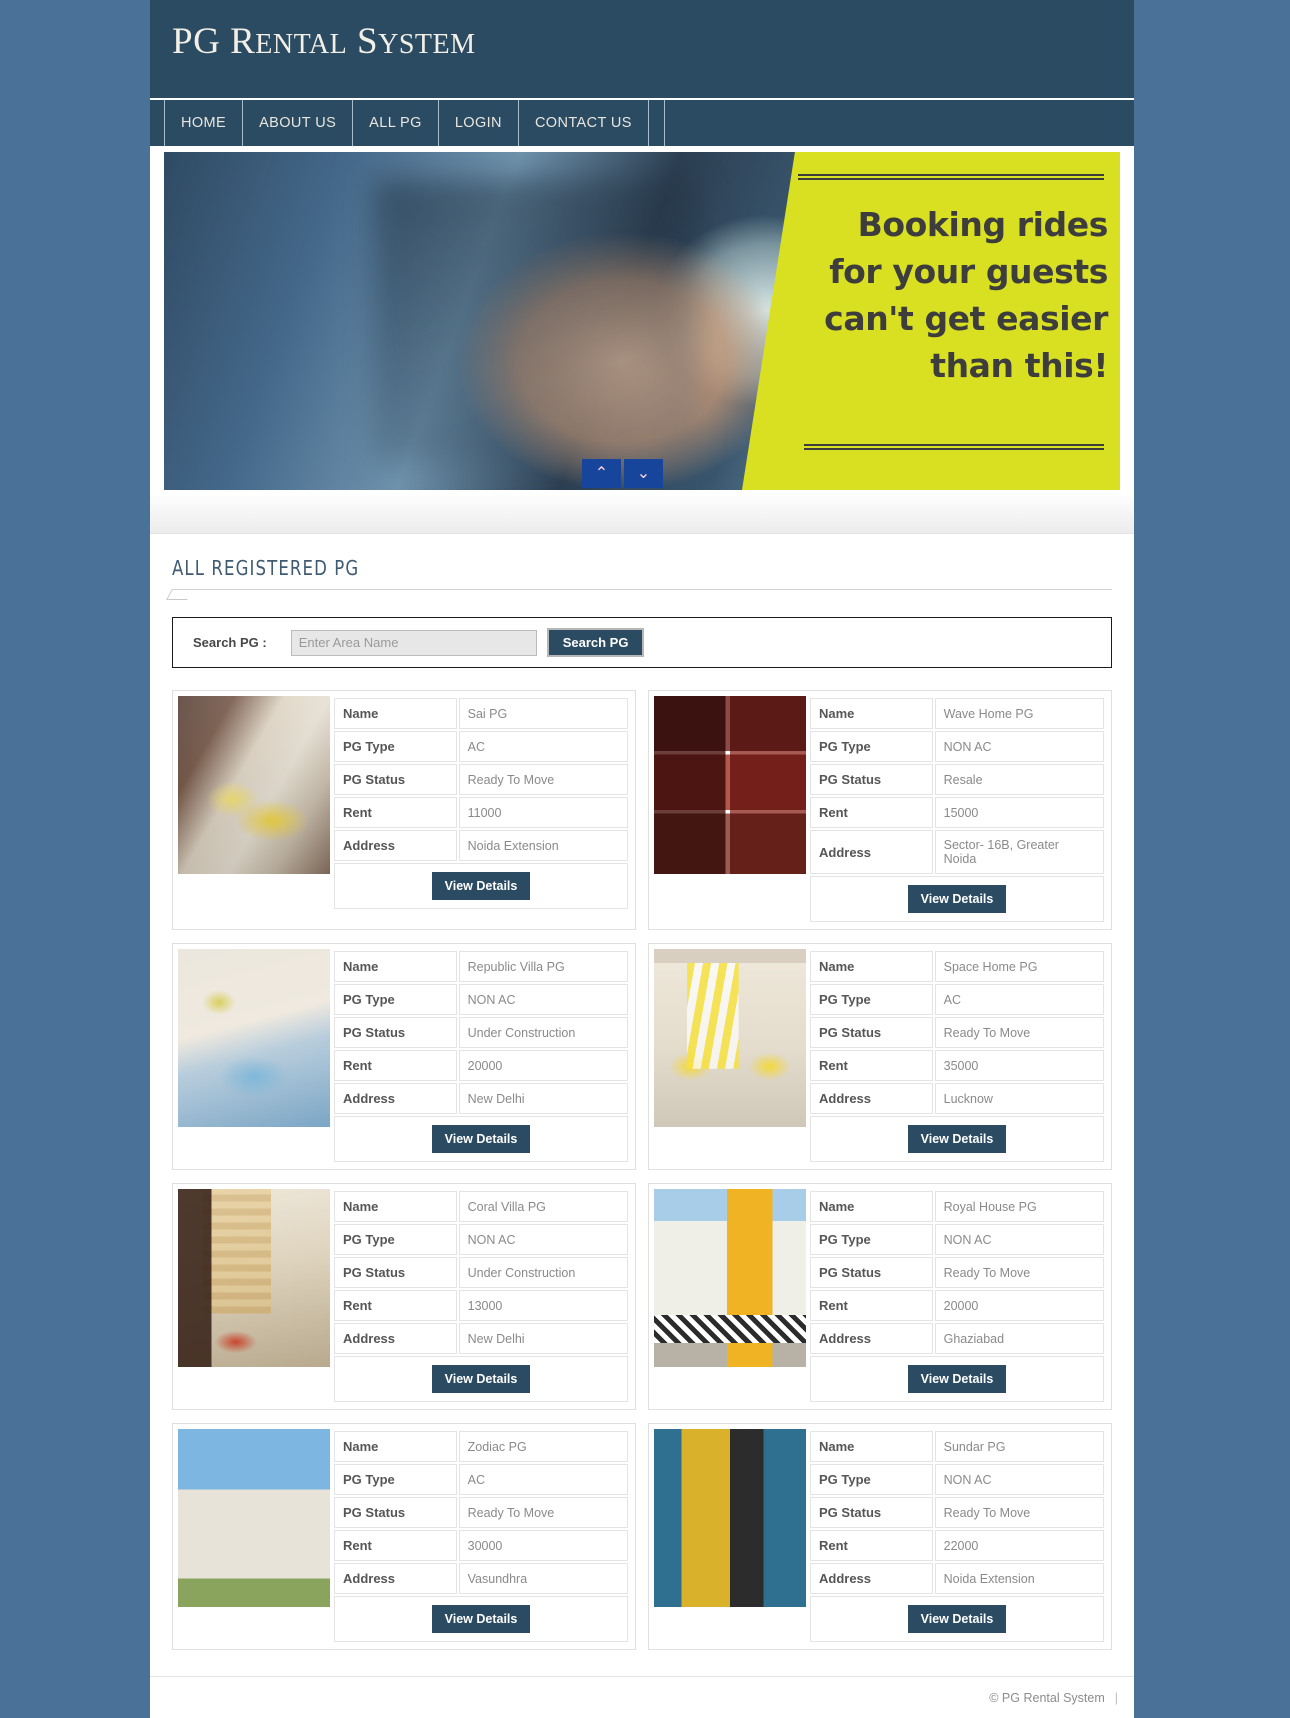  I want to click on table-row: PG Status Under Construction, so click(481, 1272).